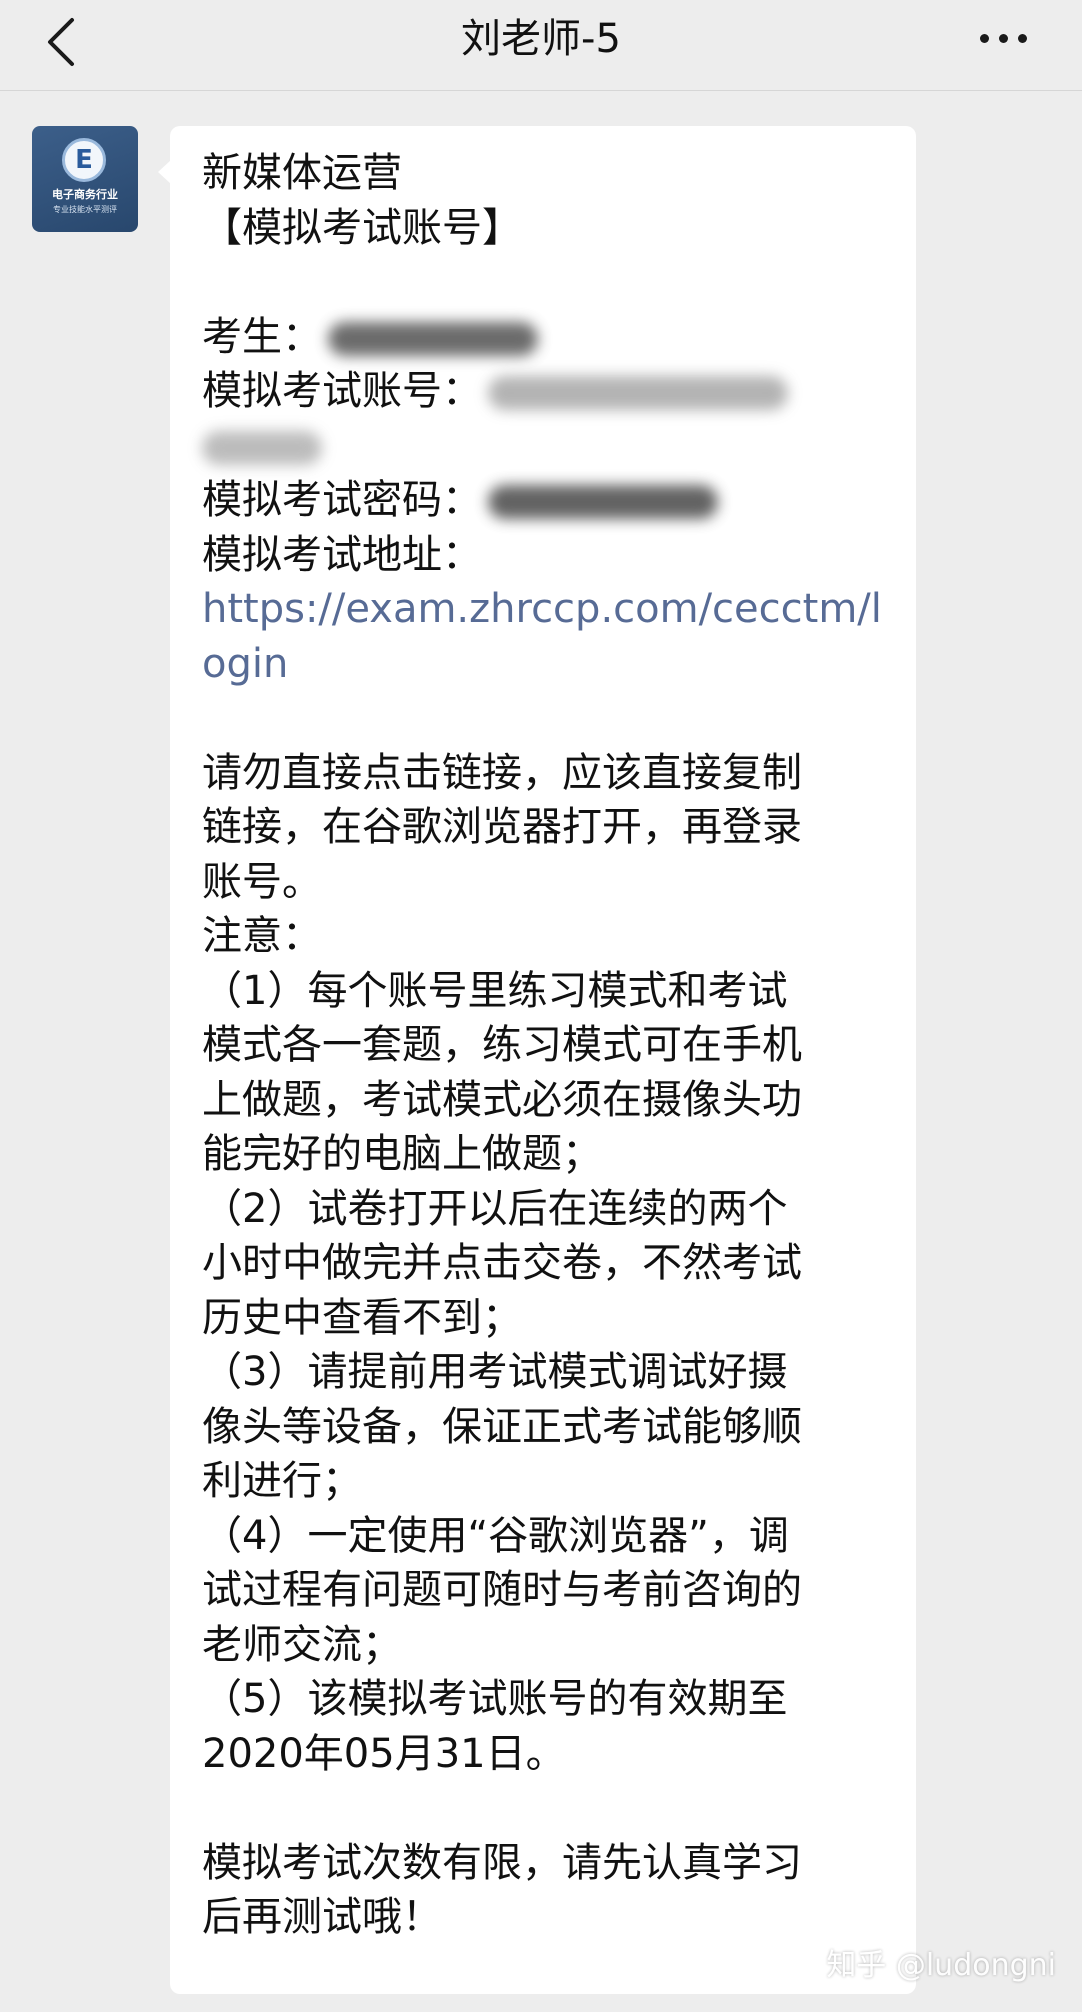 The width and height of the screenshot is (1082, 2012). I want to click on redacted-password, so click(603, 502).